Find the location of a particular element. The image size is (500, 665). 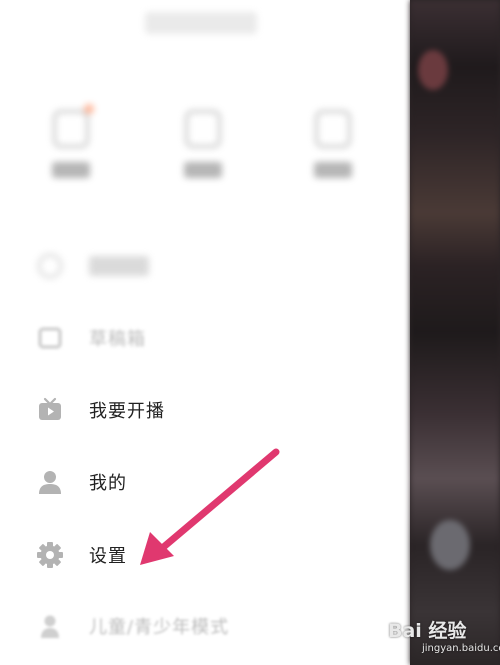

child-icon is located at coordinates (50, 626).